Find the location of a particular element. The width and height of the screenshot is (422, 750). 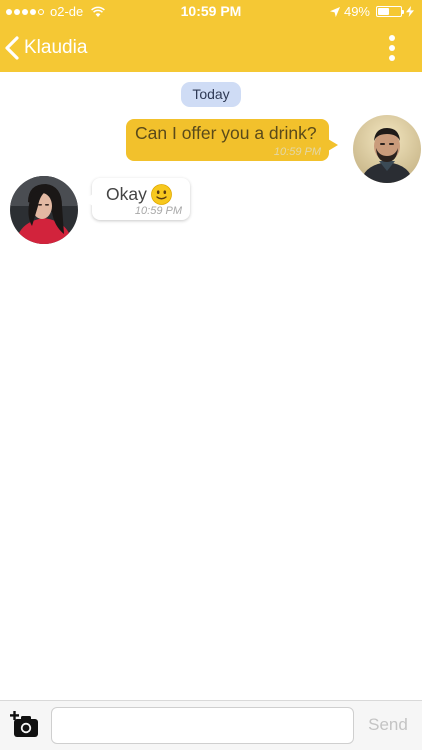

message-text: Okay is located at coordinates (126, 194).